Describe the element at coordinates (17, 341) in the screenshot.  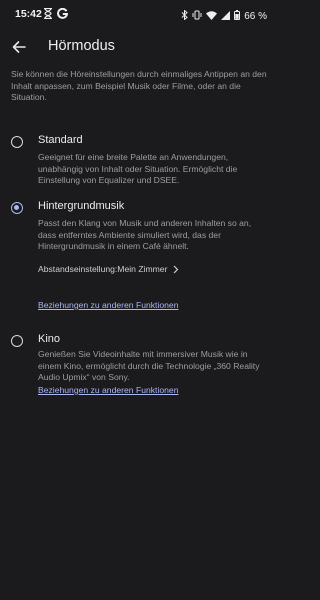
I see `radio-kino` at that location.